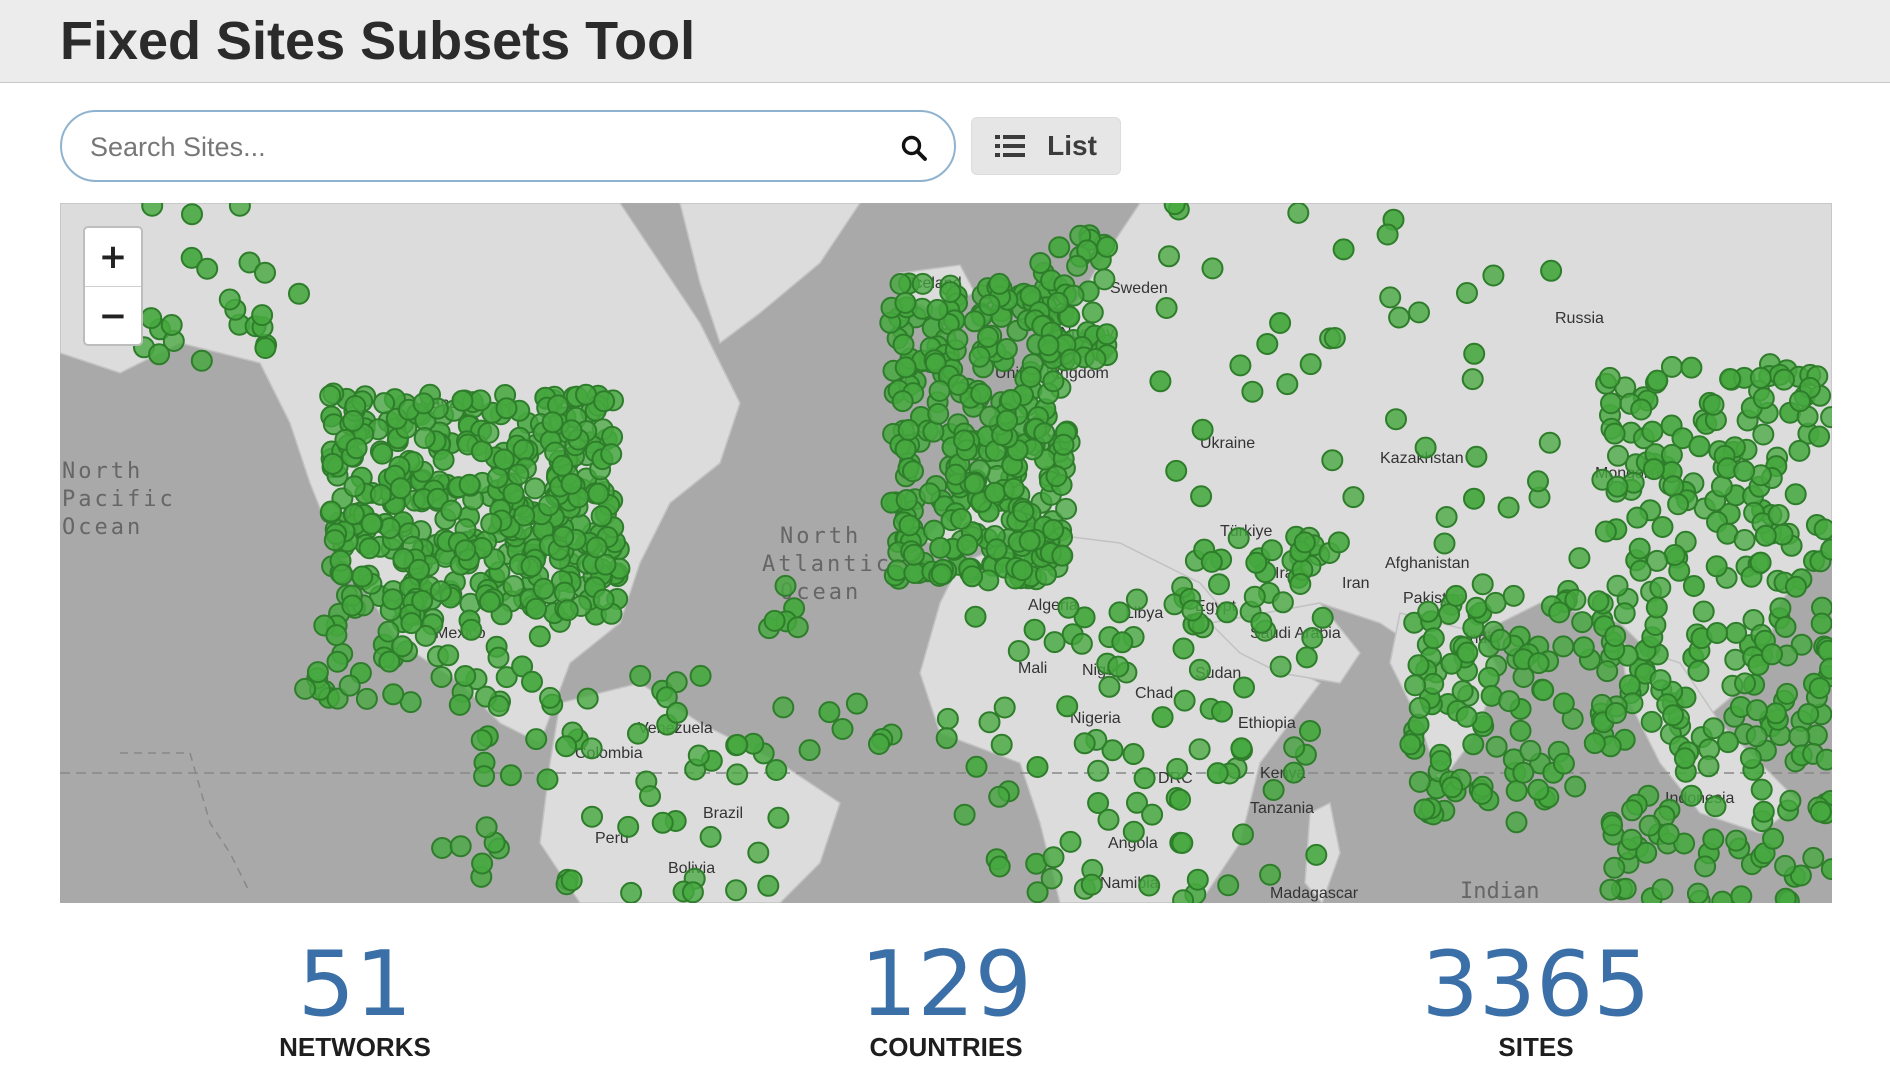 The image size is (1890, 1086). Describe the element at coordinates (113, 257) in the screenshot. I see `zoom-in-button: +` at that location.